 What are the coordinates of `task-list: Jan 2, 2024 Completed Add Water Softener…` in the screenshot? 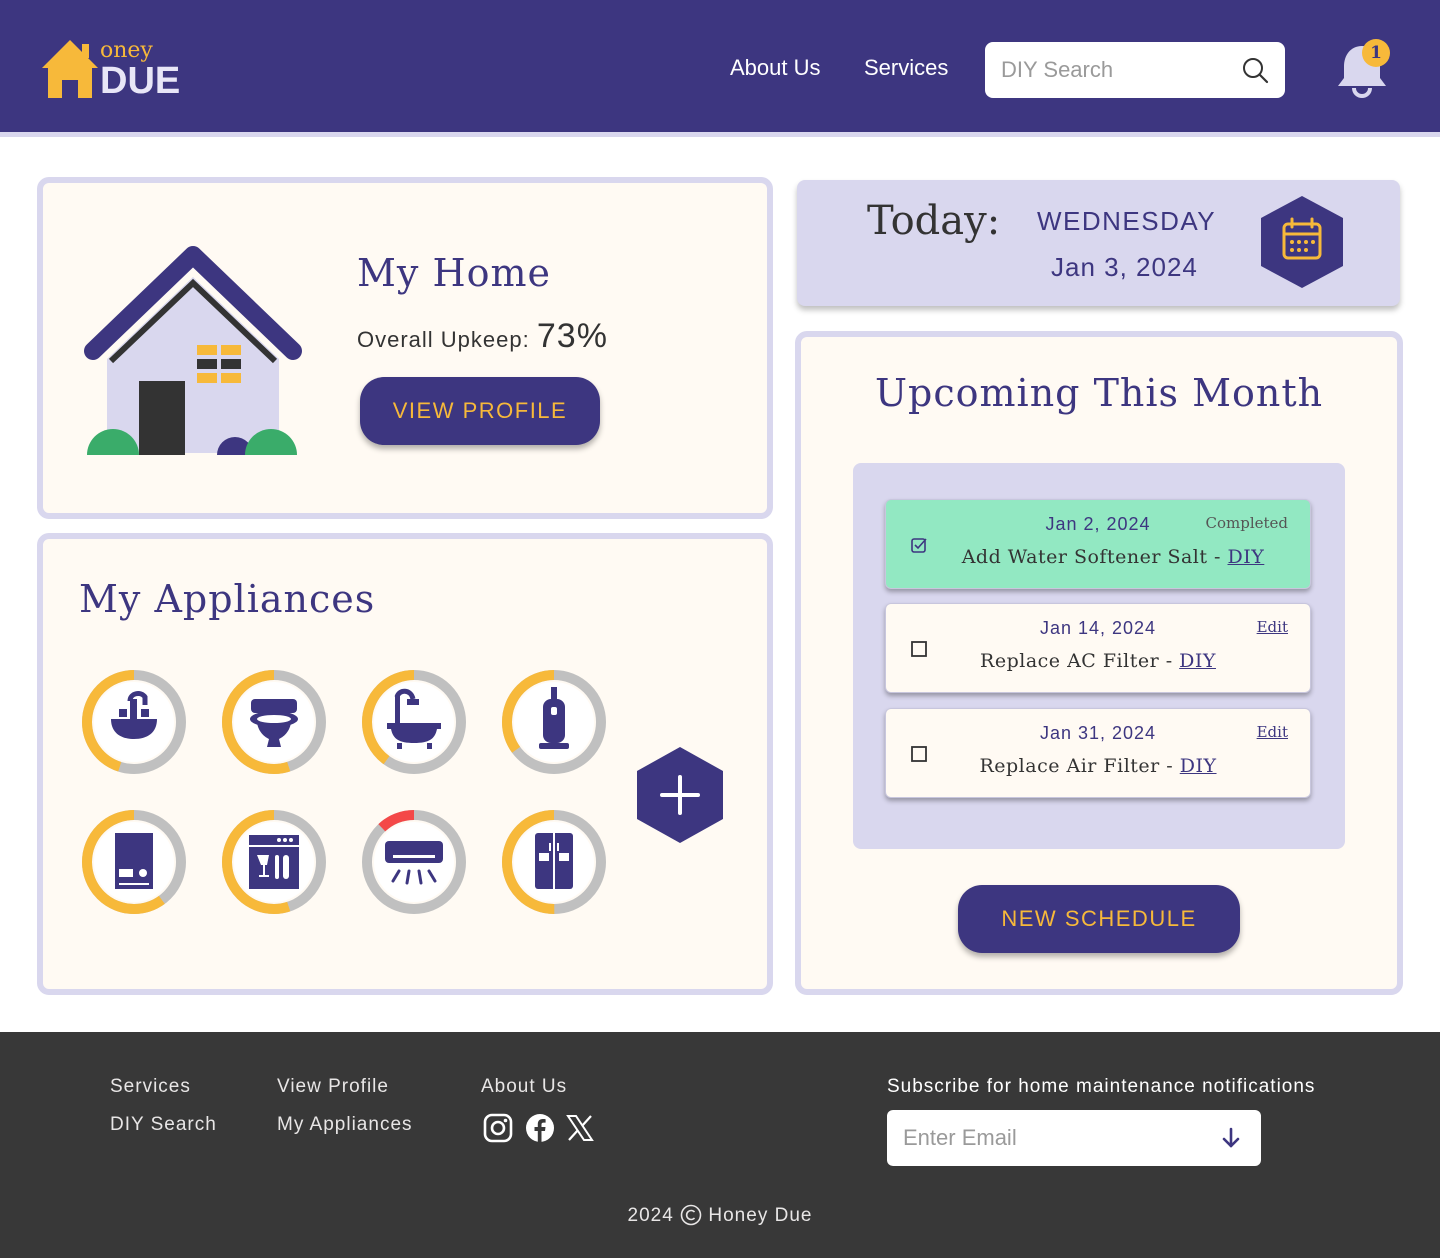 It's located at (1099, 656).